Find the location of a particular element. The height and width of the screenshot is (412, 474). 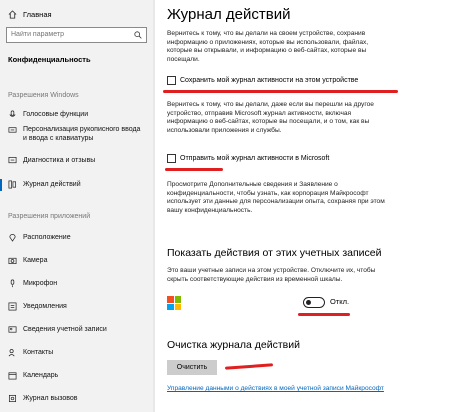

sidebar-item-label: Диагностика и отзывы is located at coordinates (59, 160).